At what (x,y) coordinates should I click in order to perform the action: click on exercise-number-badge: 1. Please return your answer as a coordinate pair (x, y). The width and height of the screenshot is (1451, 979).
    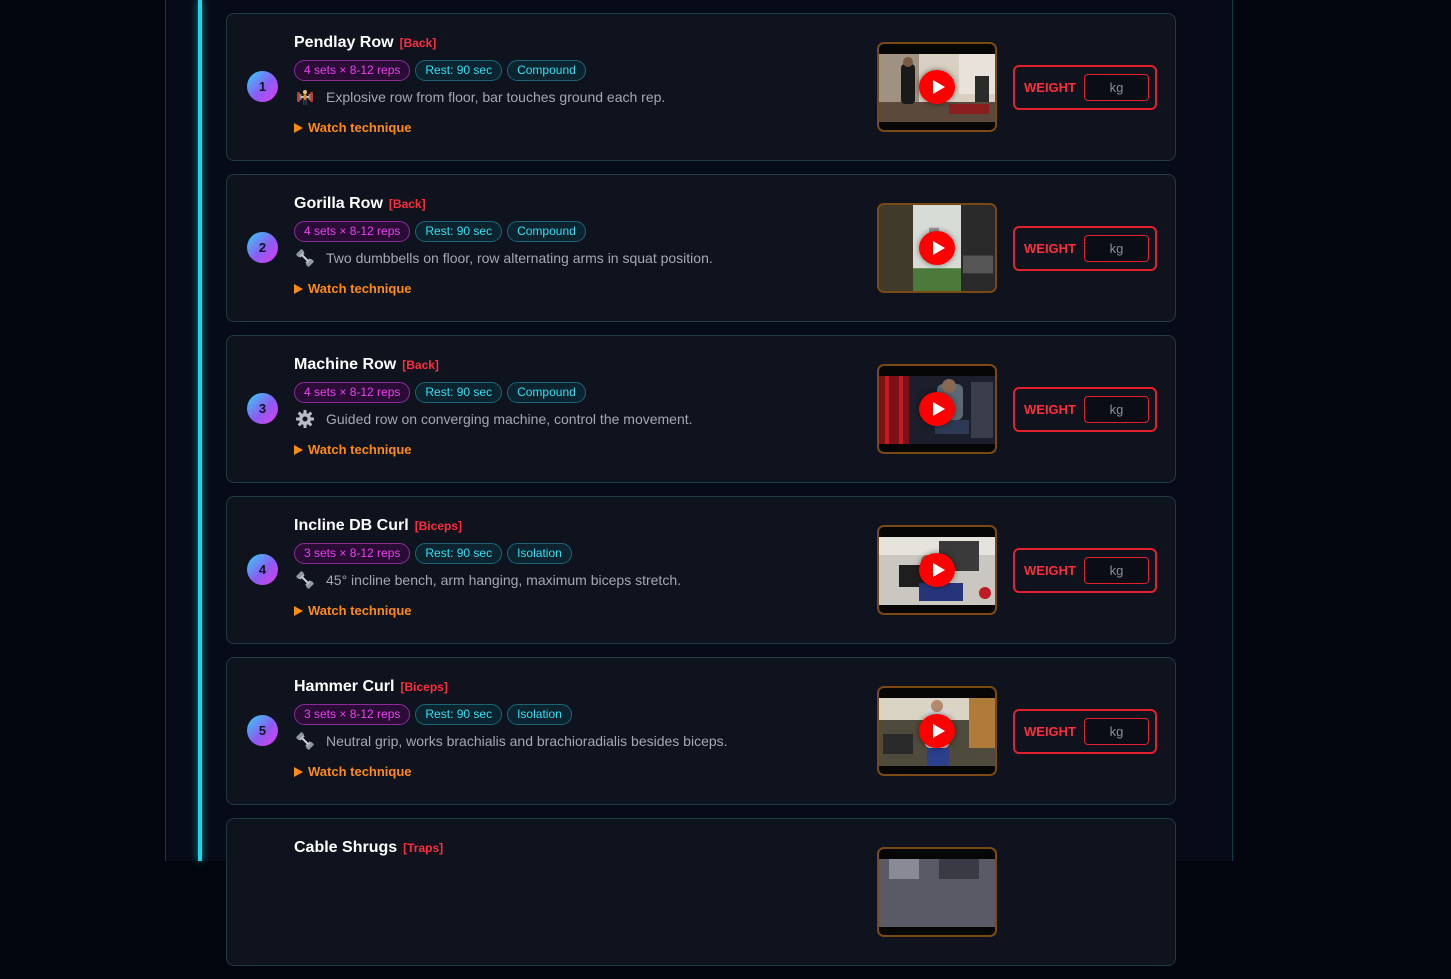
    Looking at the image, I should click on (262, 86).